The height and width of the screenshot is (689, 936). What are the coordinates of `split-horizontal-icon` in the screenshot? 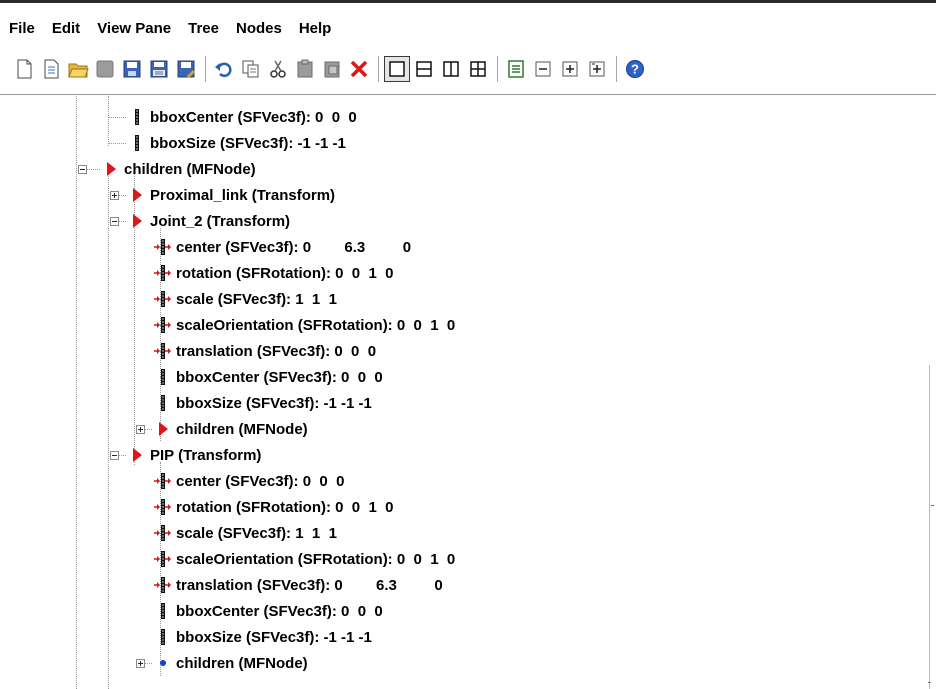 It's located at (424, 69).